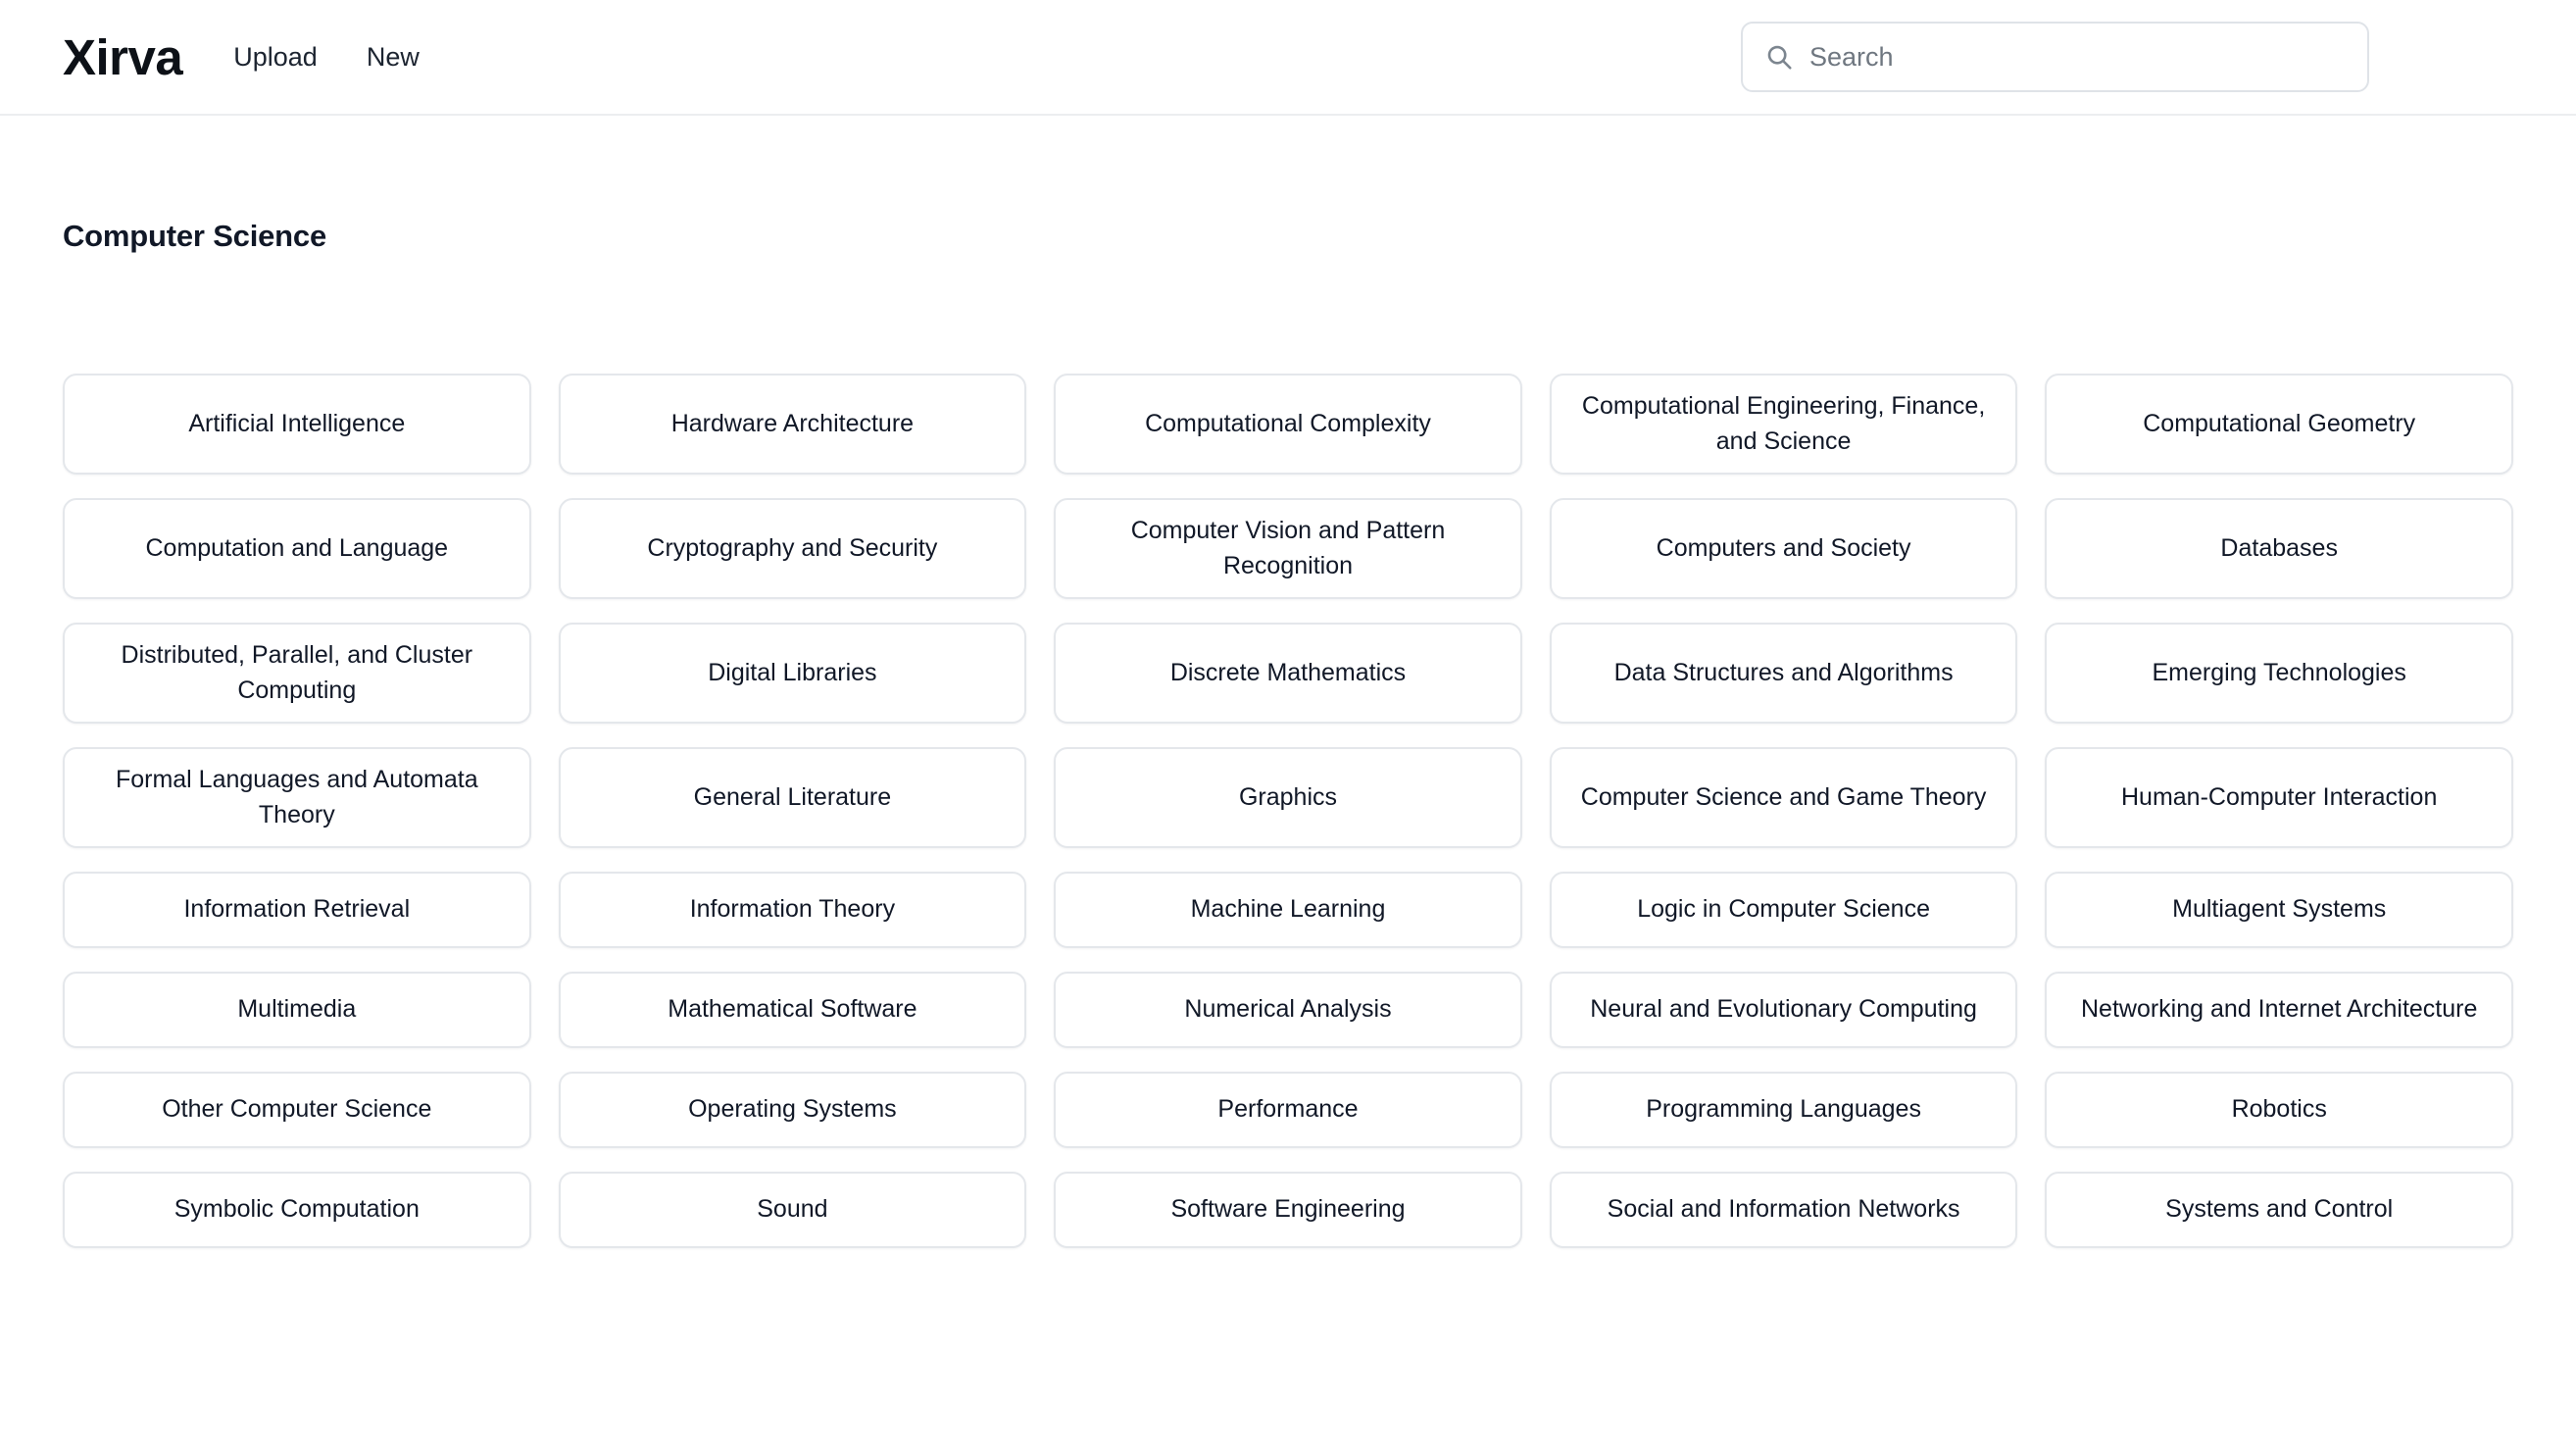  Describe the element at coordinates (393, 57) in the screenshot. I see `nav-link-new: New` at that location.